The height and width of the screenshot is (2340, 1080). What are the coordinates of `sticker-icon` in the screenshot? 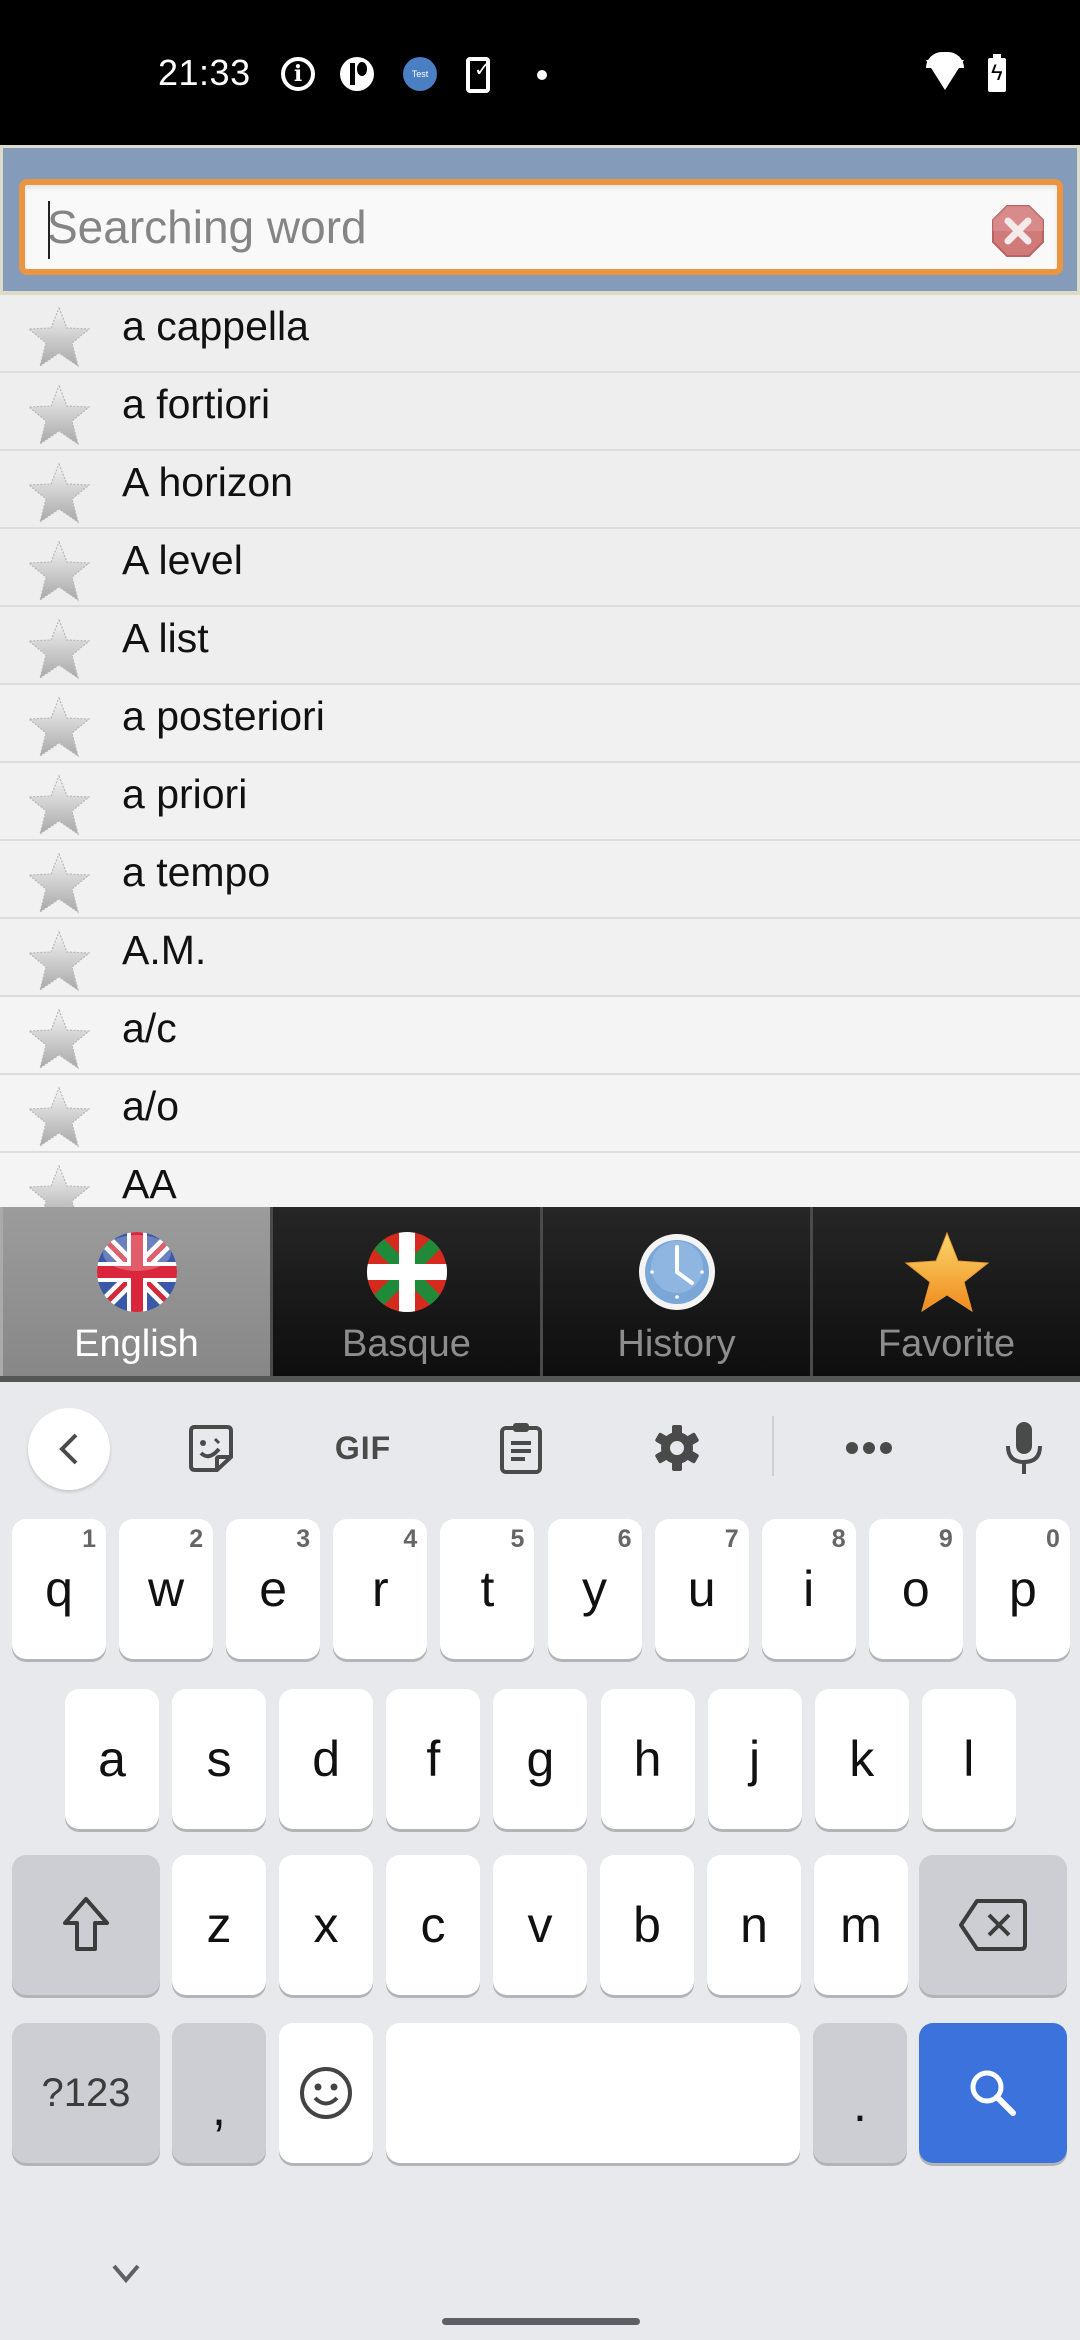 It's located at (211, 1448).